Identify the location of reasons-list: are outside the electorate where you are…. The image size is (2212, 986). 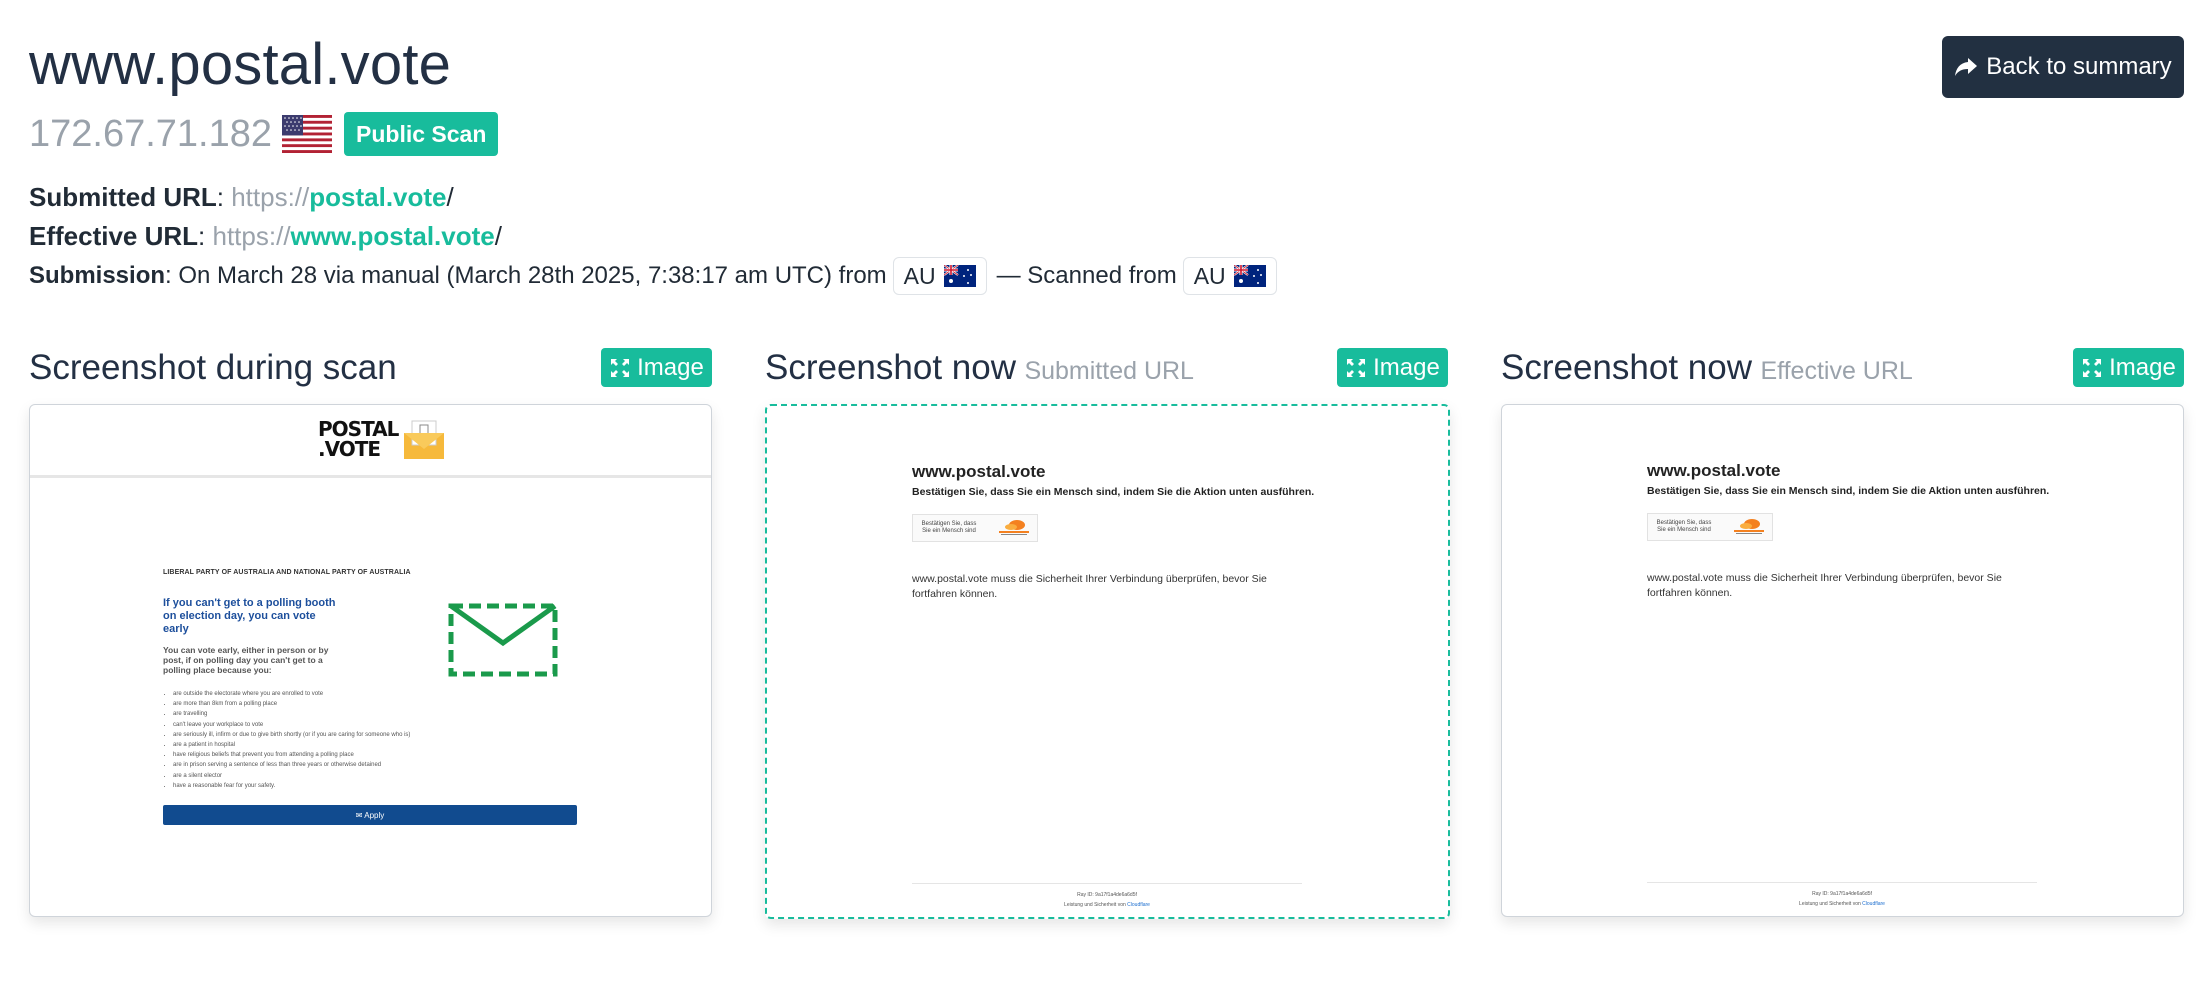
(333, 740).